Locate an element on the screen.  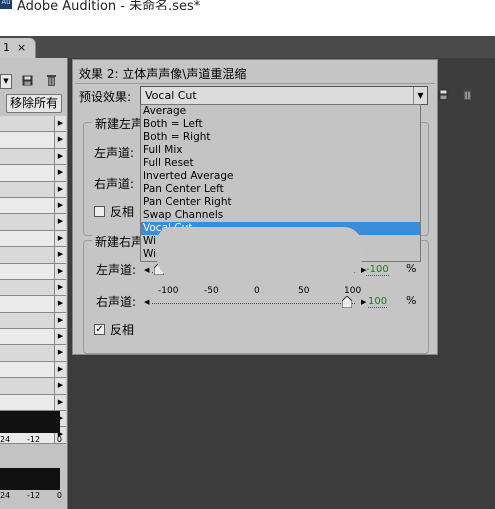
slider-right-arrow-icon: ▶ is located at coordinates (363, 302).